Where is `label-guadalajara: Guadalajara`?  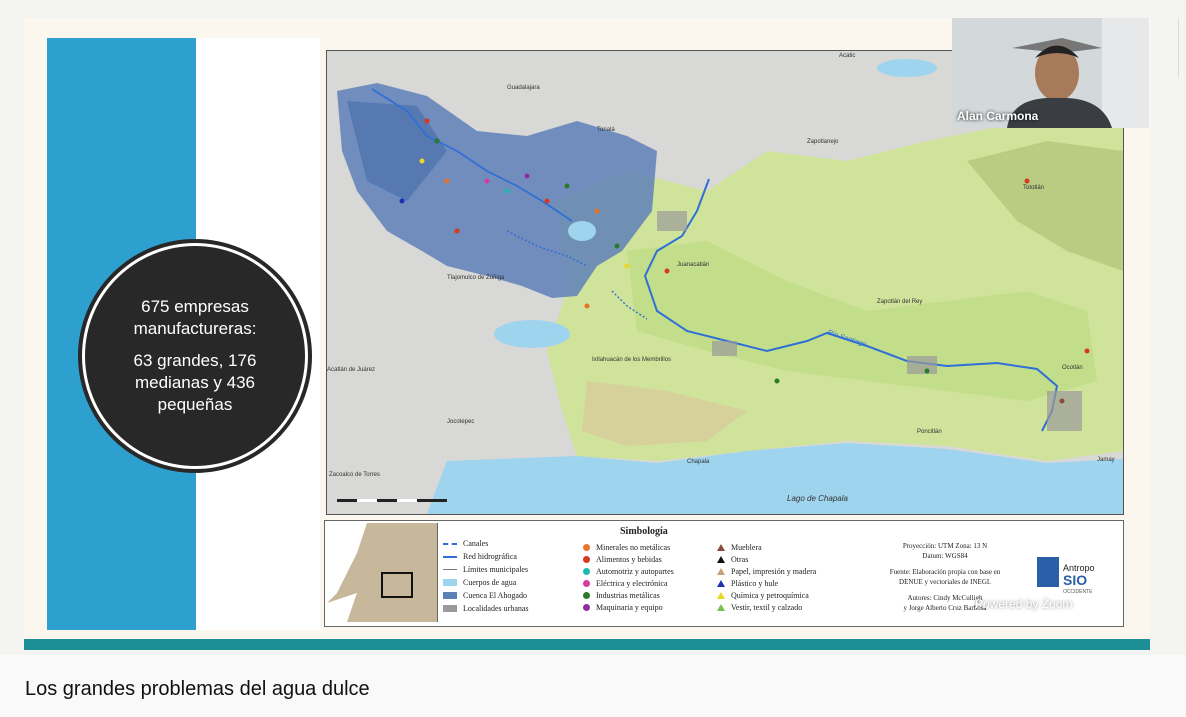
label-guadalajara: Guadalajara is located at coordinates (523, 88).